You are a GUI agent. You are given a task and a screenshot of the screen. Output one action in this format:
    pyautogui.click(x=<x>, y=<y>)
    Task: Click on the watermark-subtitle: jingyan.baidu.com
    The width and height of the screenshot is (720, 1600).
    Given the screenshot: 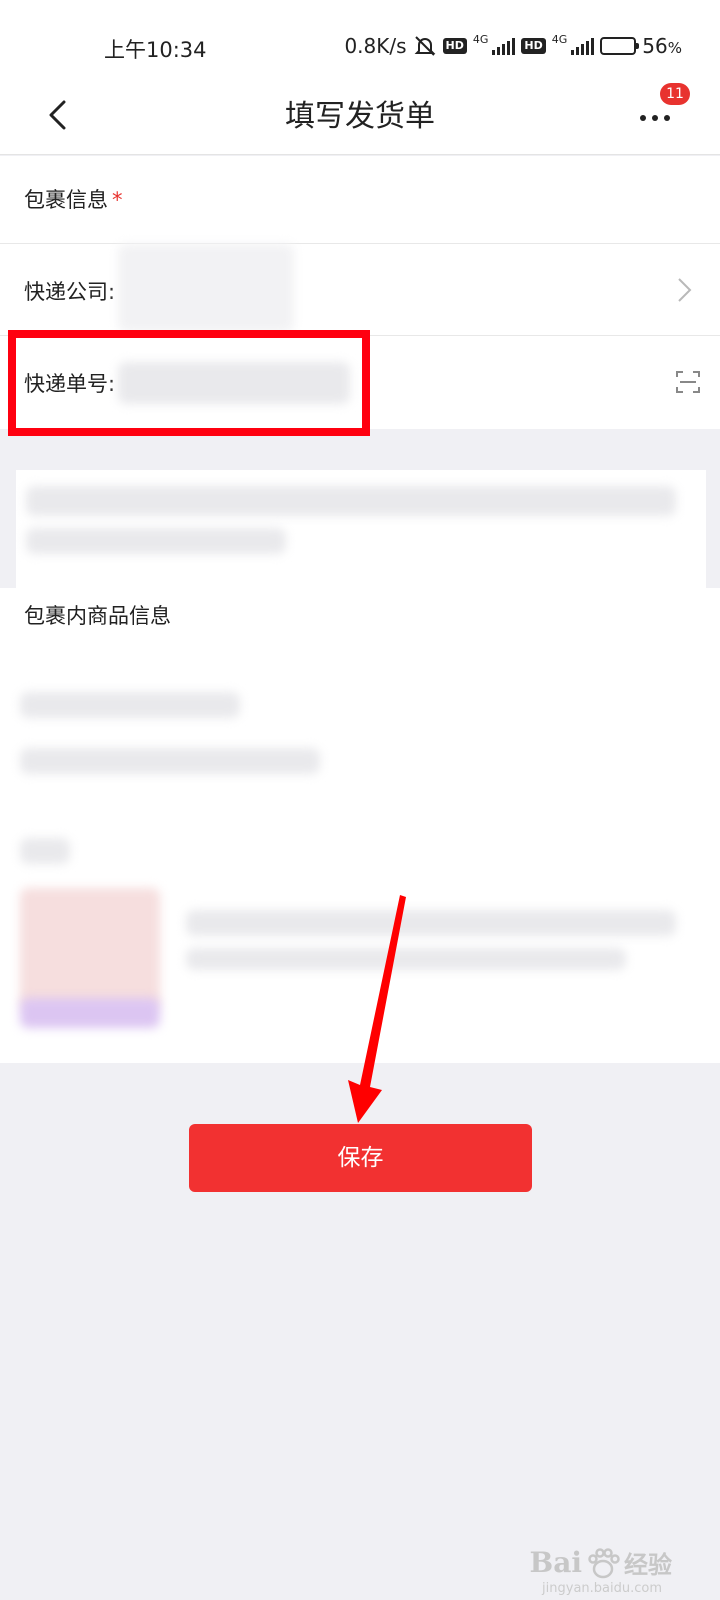 What is the action you would take?
    pyautogui.click(x=602, y=1588)
    